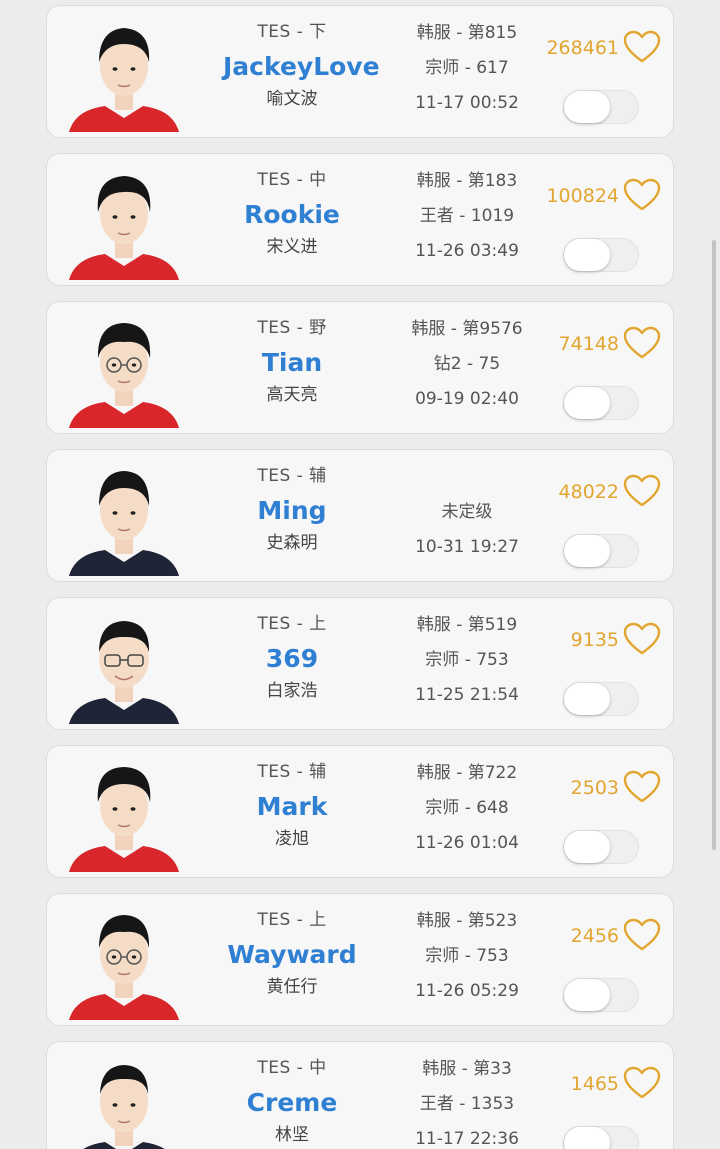 This screenshot has width=720, height=1149. Describe the element at coordinates (467, 103) in the screenshot. I see `last-played-time: 11-17 00:52` at that location.